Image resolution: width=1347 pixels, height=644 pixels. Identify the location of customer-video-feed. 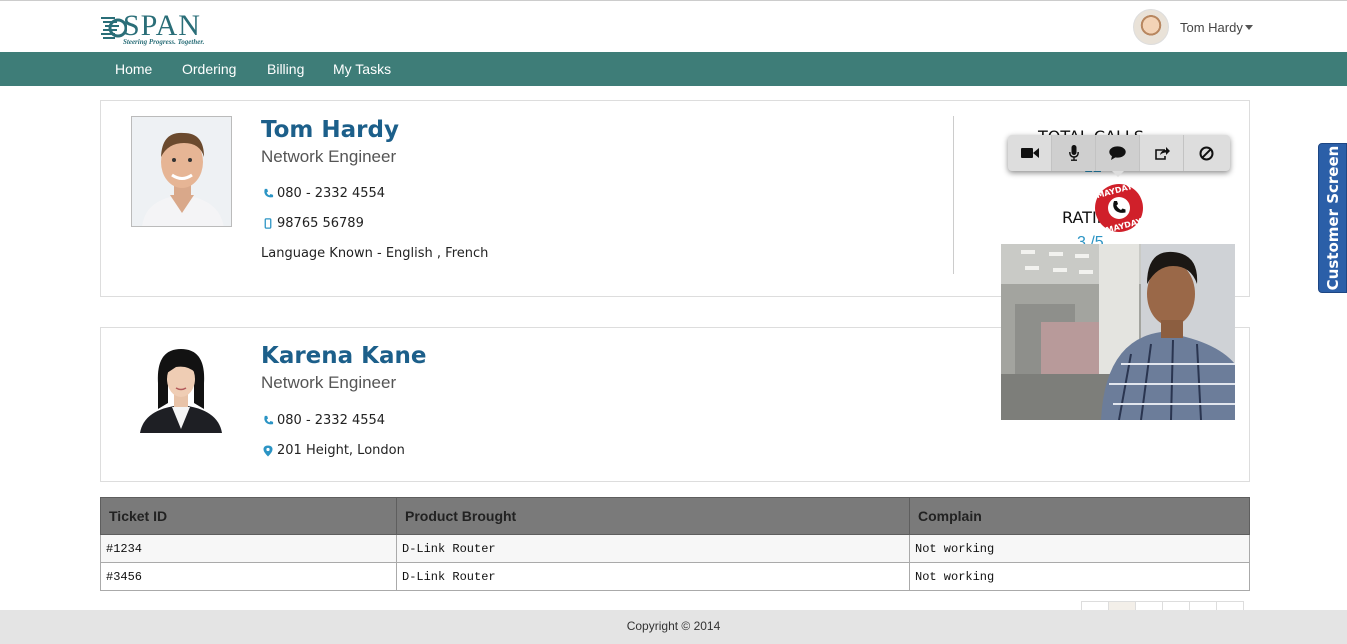
(1118, 332).